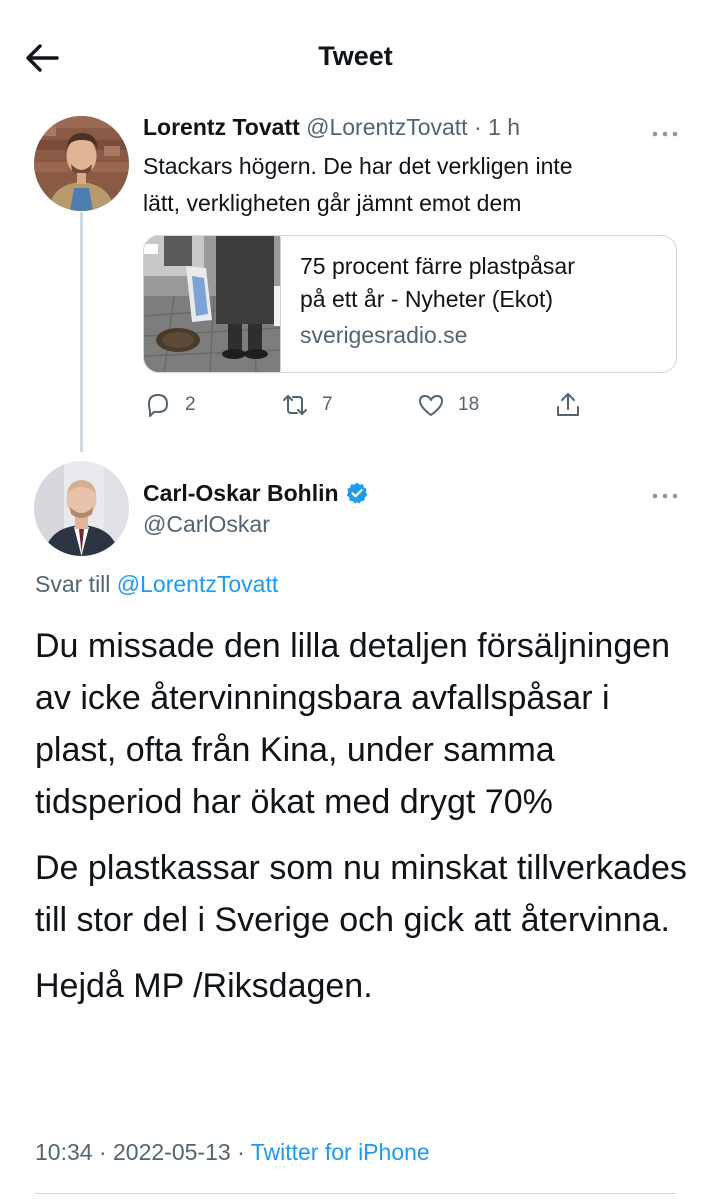  What do you see at coordinates (386, 127) in the screenshot?
I see `author-handle: @LorentzTovatt` at bounding box center [386, 127].